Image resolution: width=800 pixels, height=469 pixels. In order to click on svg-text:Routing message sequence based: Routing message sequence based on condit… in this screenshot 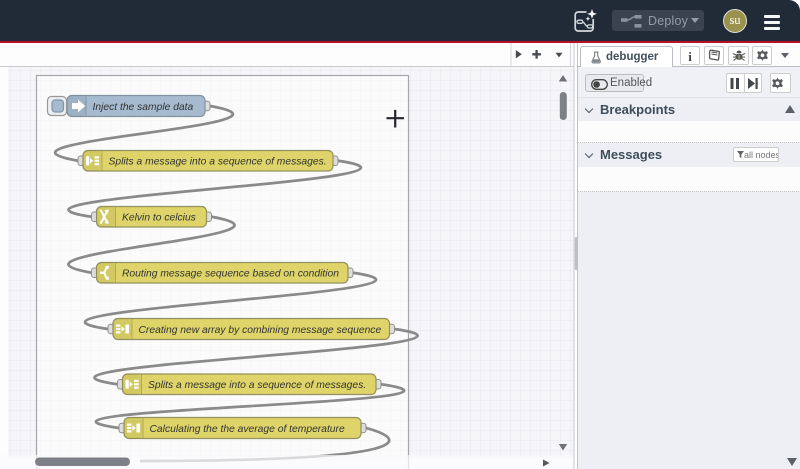, I will do `click(230, 274)`.